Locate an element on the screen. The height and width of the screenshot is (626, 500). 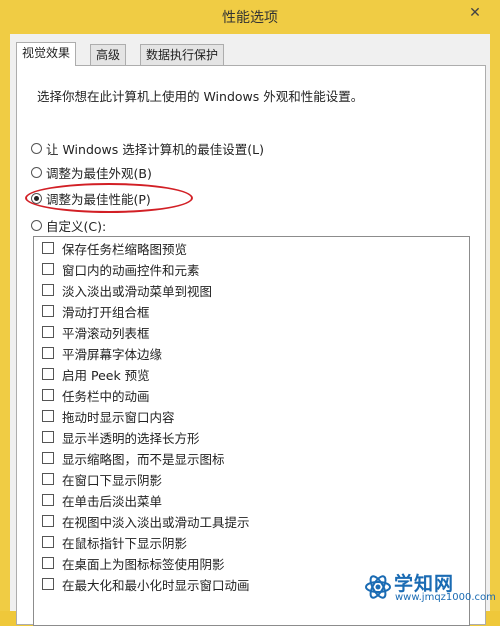
checkbox-label: 平滑屏幕字体边缘 is located at coordinates (112, 354).